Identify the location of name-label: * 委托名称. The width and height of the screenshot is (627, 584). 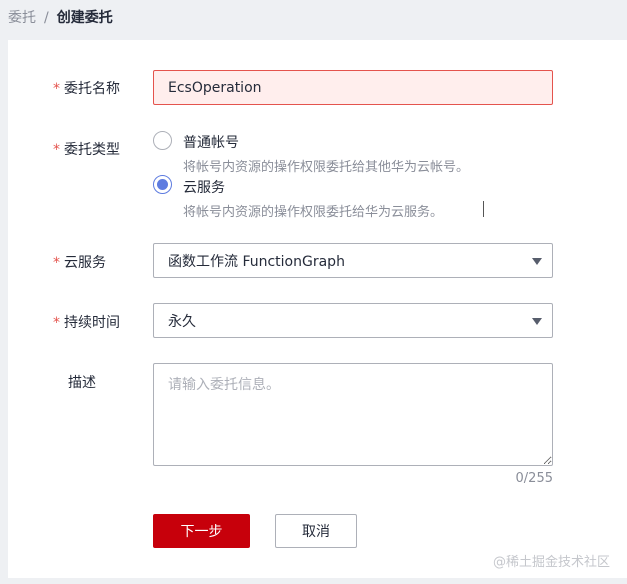
(86, 89).